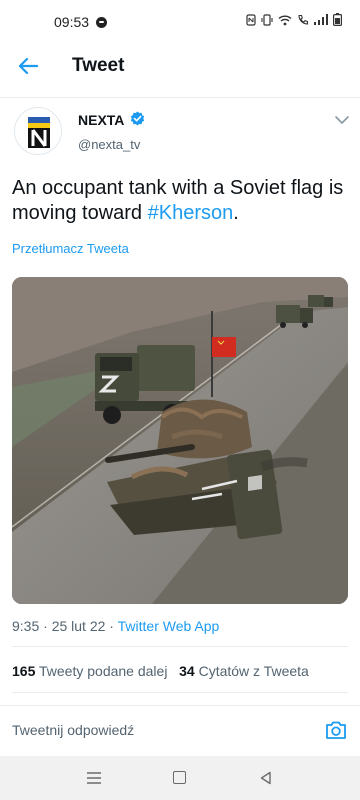 The image size is (360, 800). I want to click on home-icon, so click(179, 777).